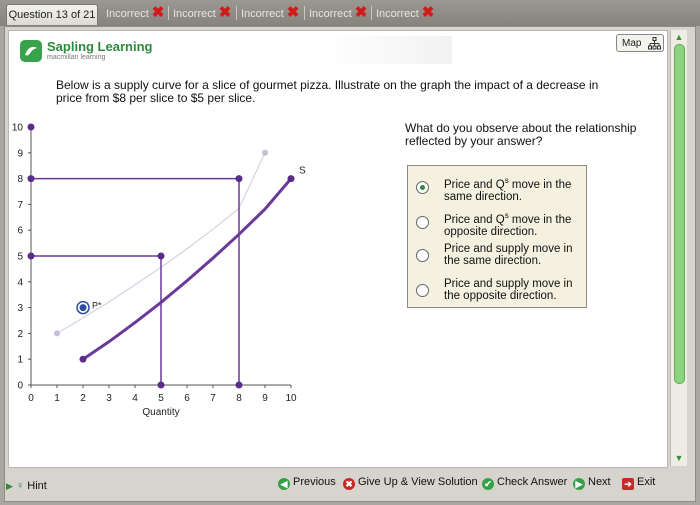 The image size is (700, 505). What do you see at coordinates (20, 179) in the screenshot?
I see `y-tick-label: 8` at bounding box center [20, 179].